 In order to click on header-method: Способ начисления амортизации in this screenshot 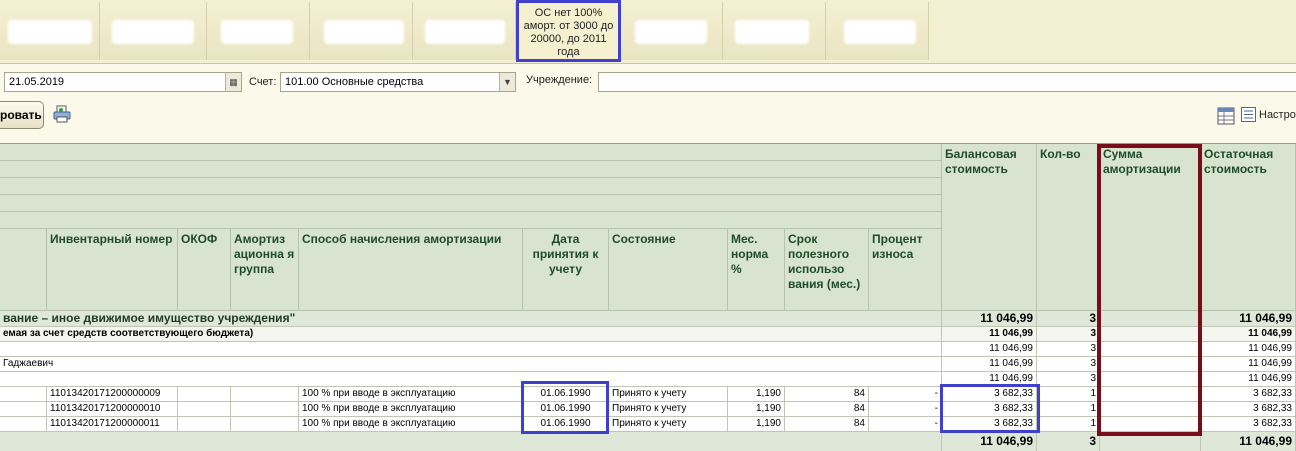, I will do `click(411, 270)`.